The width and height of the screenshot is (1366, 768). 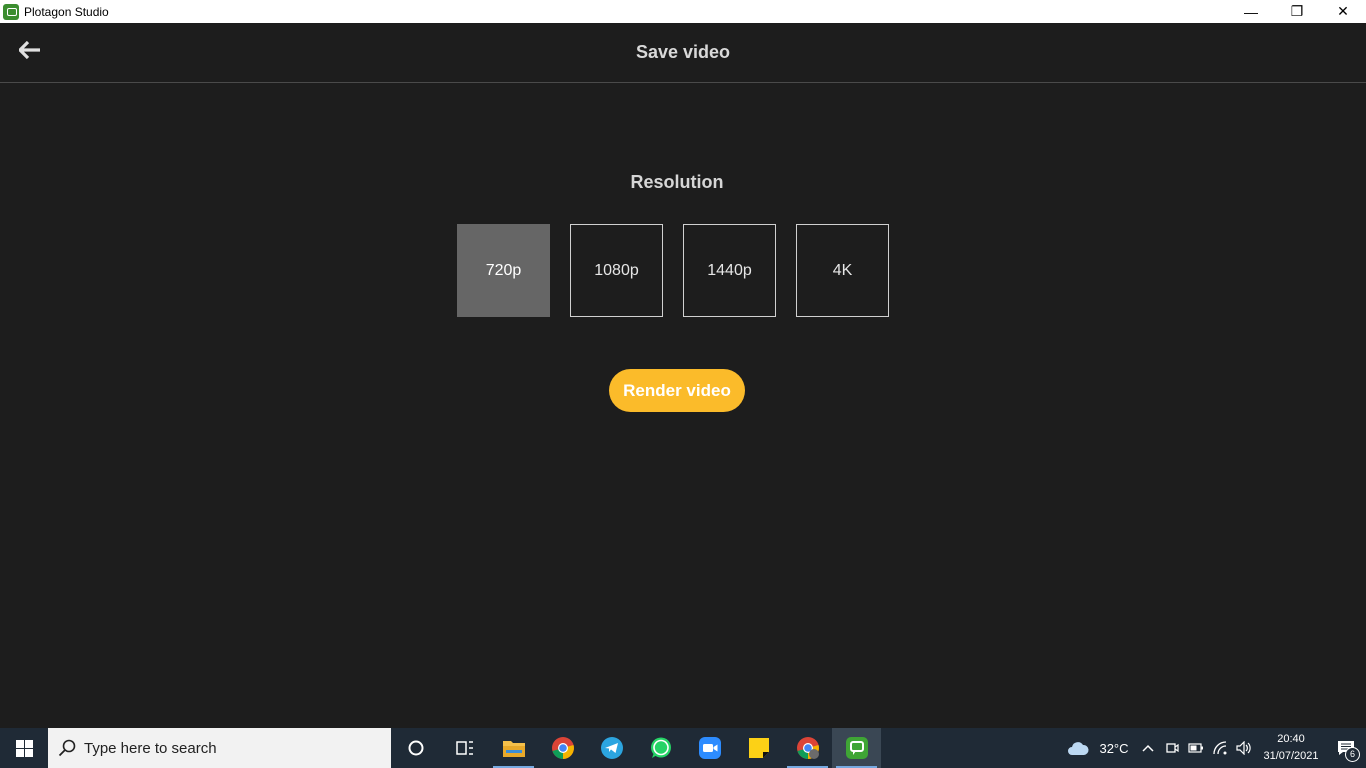 I want to click on page-title: Save video, so click(x=683, y=52).